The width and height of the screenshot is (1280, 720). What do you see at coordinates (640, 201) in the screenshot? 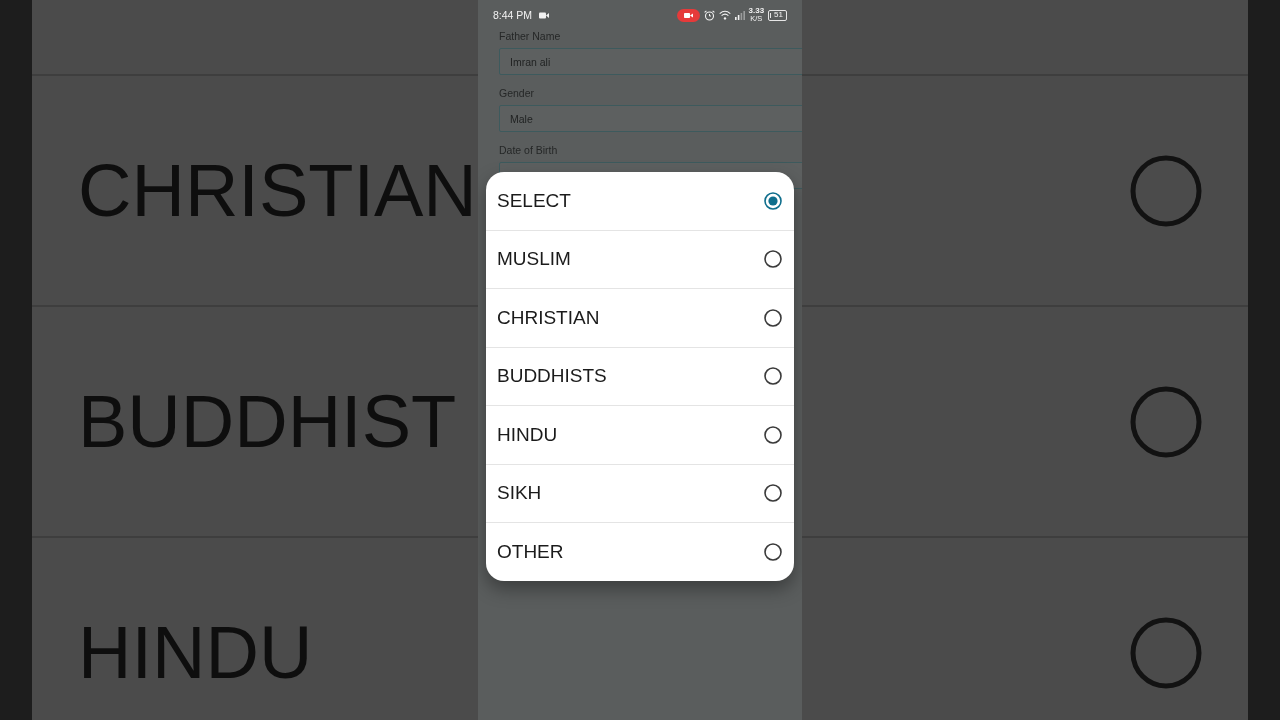
I see `list-option: SELECT` at bounding box center [640, 201].